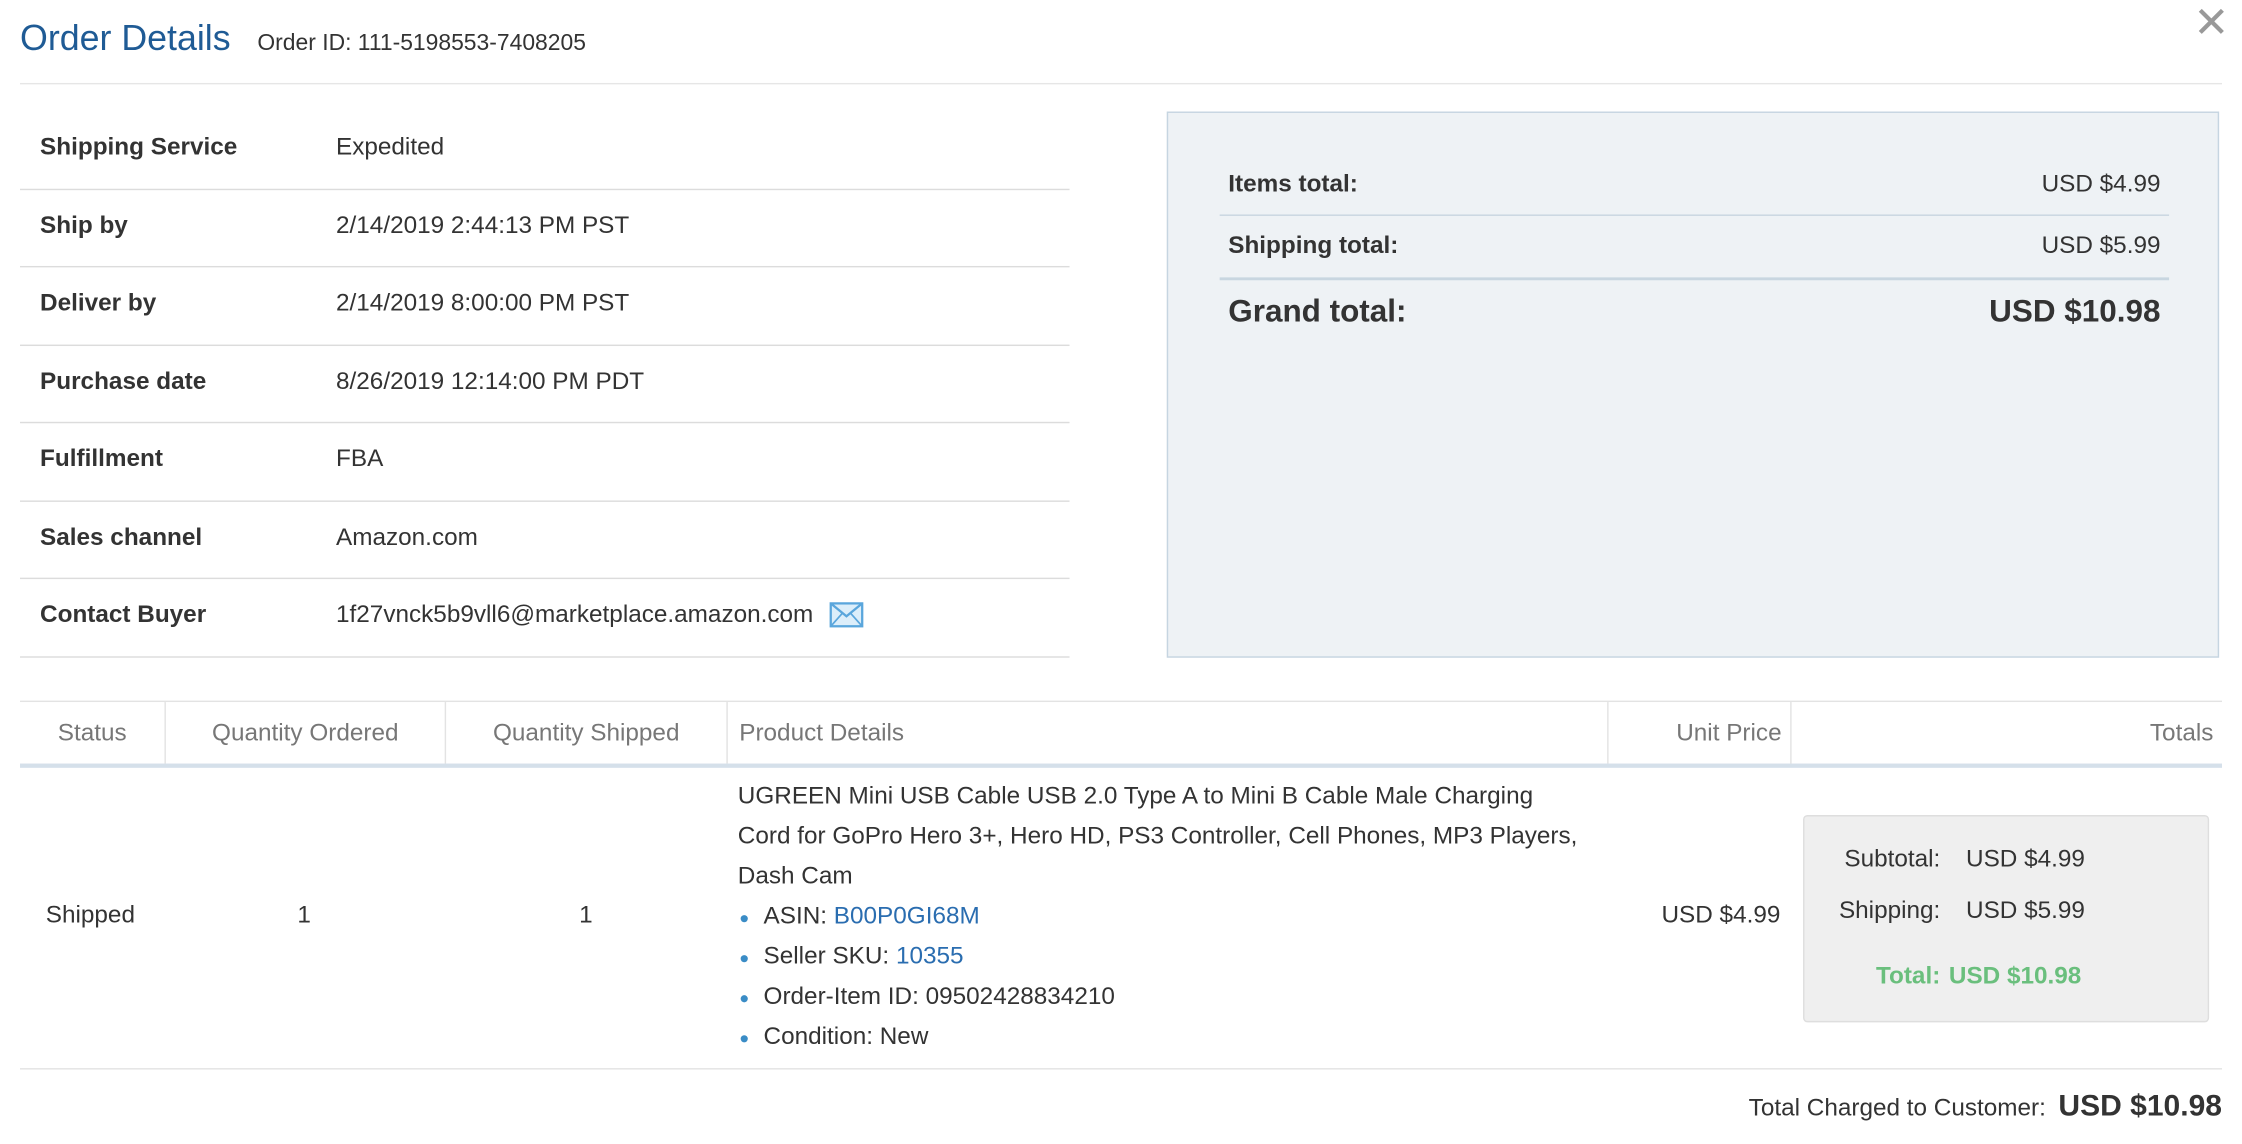  I want to click on total-value: USD $10.98, so click(2015, 976).